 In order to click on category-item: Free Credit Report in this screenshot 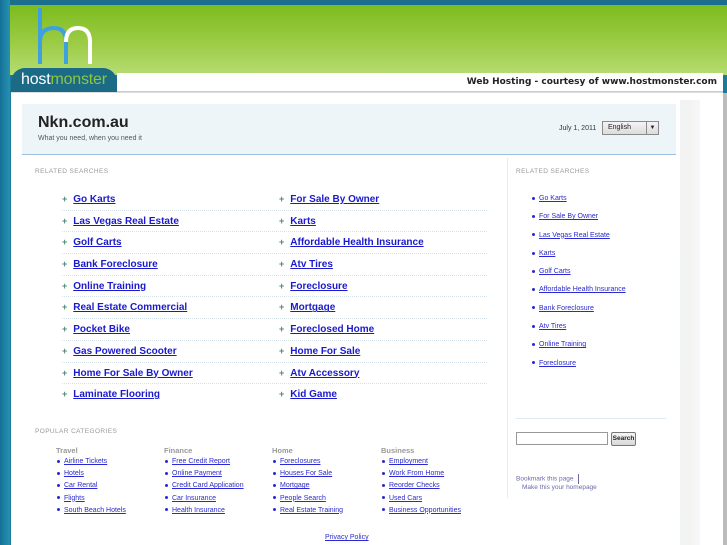, I will do `click(204, 464)`.